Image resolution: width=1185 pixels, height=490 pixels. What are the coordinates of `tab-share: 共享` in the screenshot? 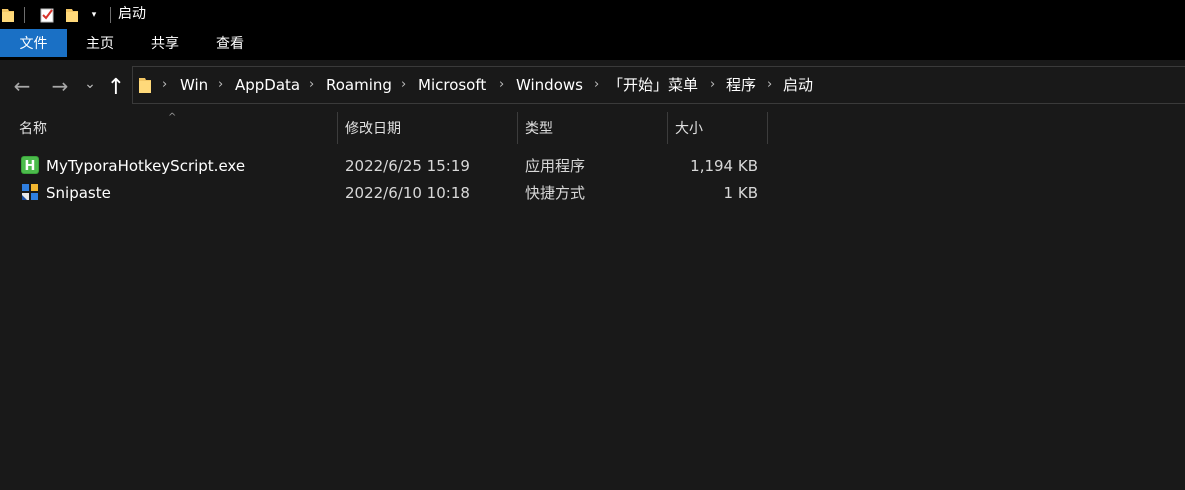 It's located at (165, 43).